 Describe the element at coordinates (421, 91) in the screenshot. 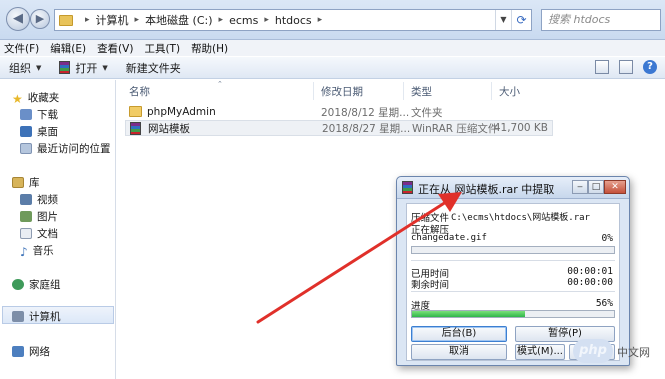

I see `column-type: 类型` at that location.